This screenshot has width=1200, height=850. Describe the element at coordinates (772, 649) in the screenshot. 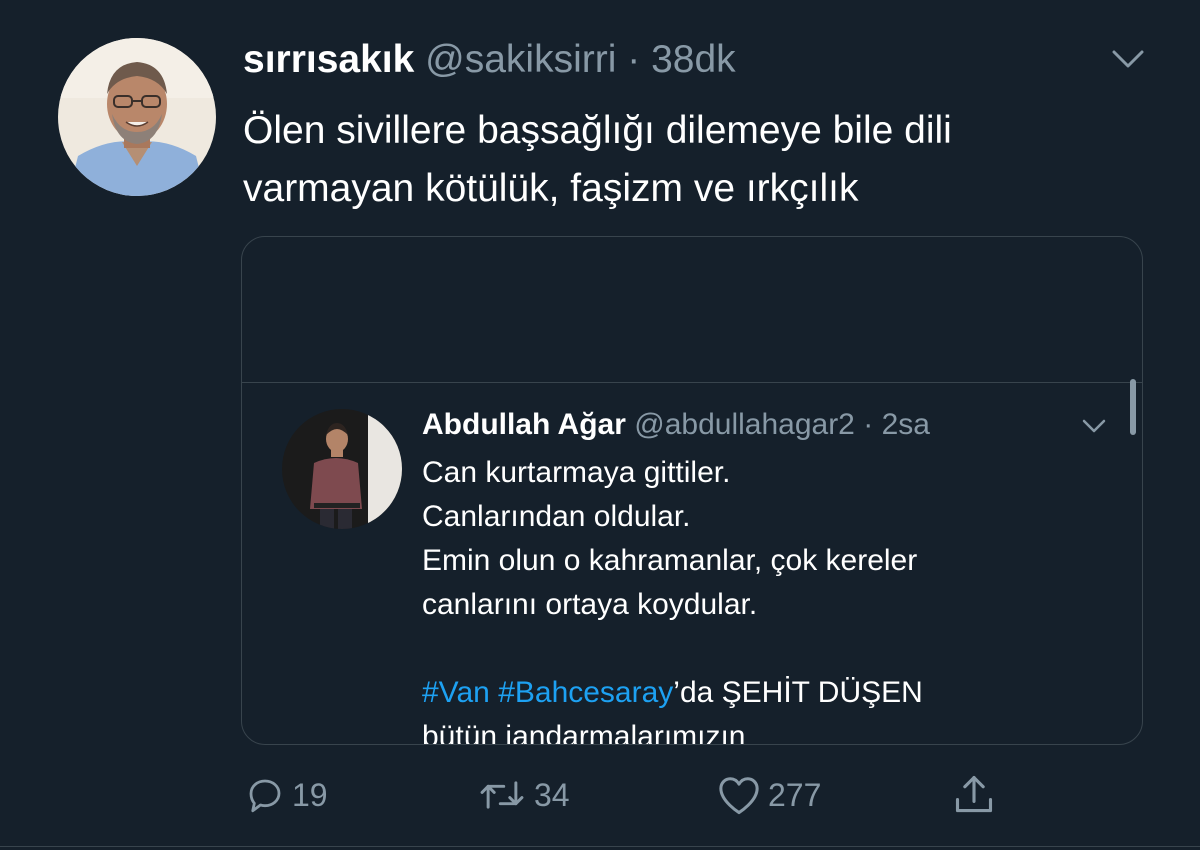

I see `embedded-blank-line` at that location.